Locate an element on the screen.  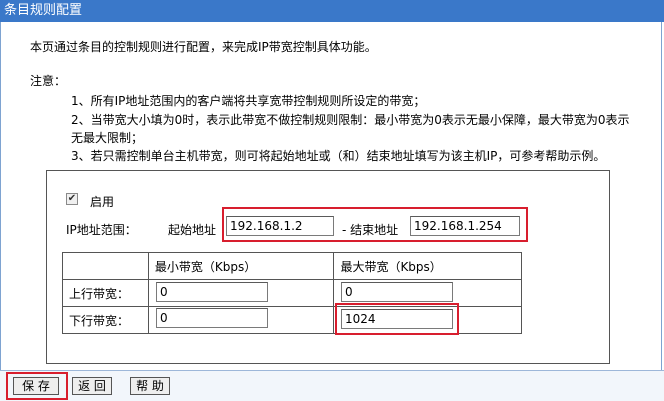
upstream-min-input: 0 is located at coordinates (212, 292).